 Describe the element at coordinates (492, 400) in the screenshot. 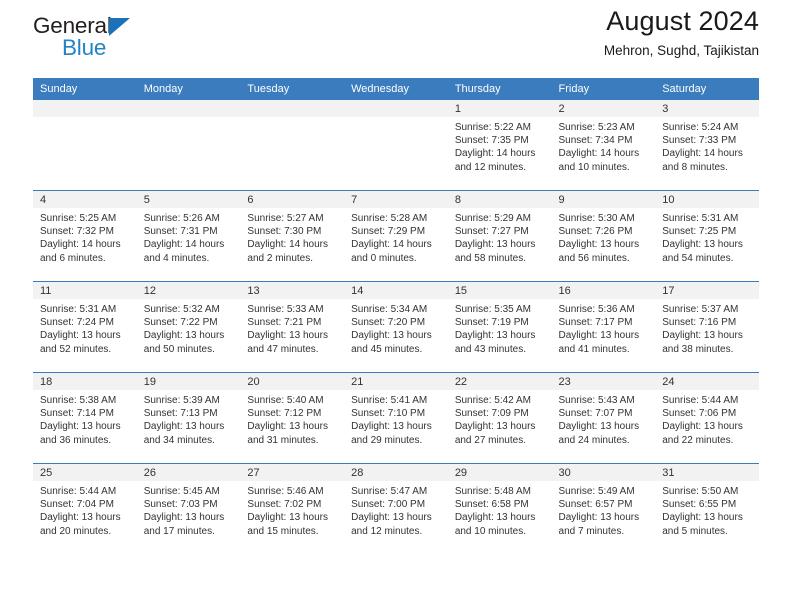

I see `day-info-line: Sunrise: 5:42 AM` at that location.